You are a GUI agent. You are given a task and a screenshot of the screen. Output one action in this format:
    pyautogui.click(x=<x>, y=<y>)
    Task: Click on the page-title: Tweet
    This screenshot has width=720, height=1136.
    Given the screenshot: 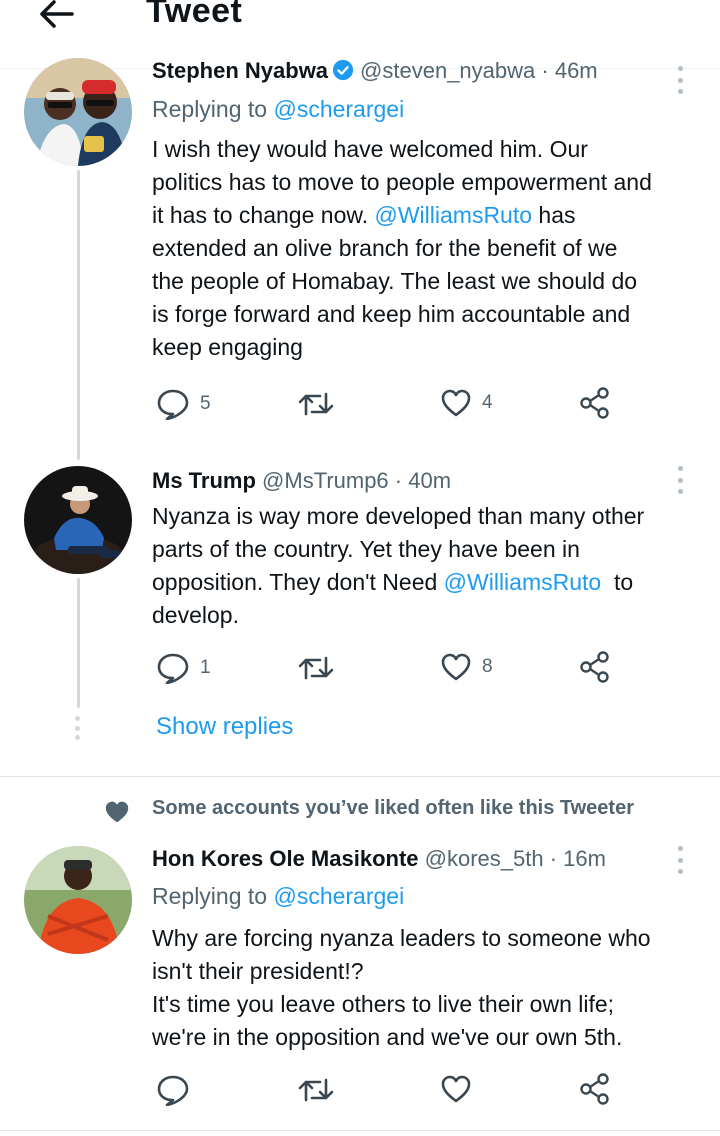 What is the action you would take?
    pyautogui.click(x=194, y=15)
    